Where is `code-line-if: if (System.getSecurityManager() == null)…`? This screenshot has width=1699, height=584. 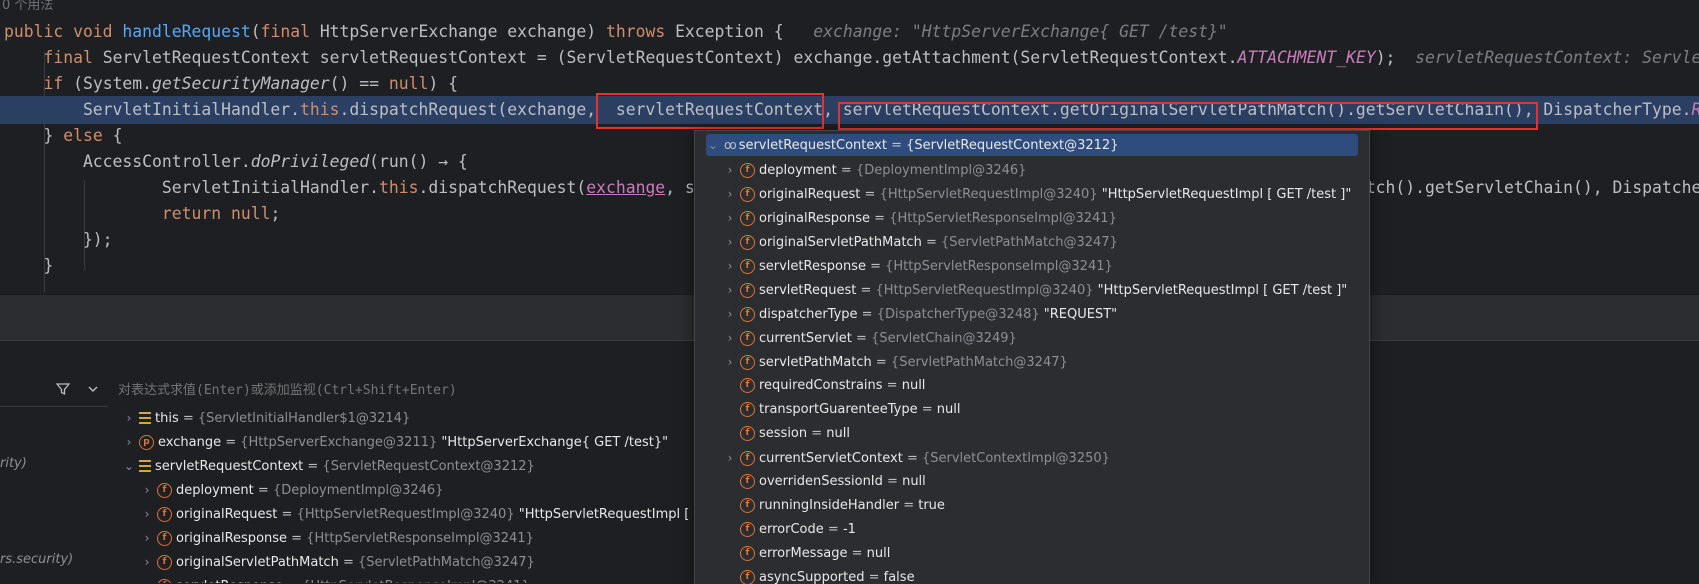
code-line-if: if (System.getSecurityManager() == null)… is located at coordinates (849, 84).